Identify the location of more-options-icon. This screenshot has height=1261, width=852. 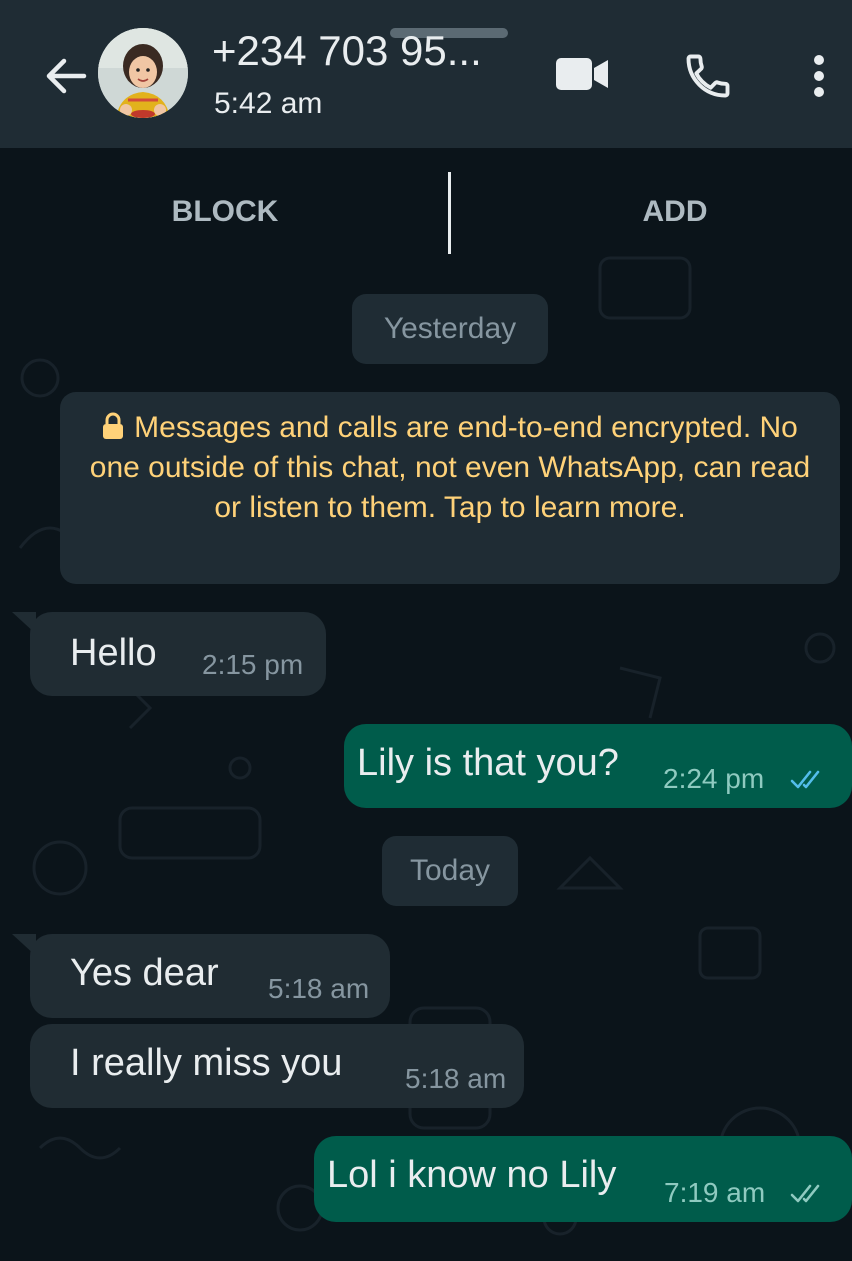
(819, 76).